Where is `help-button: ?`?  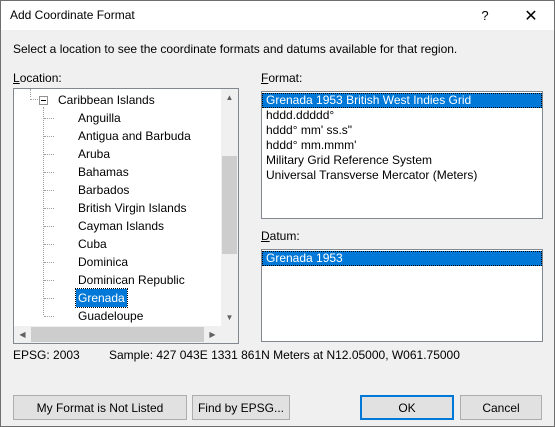
help-button: ? is located at coordinates (485, 15).